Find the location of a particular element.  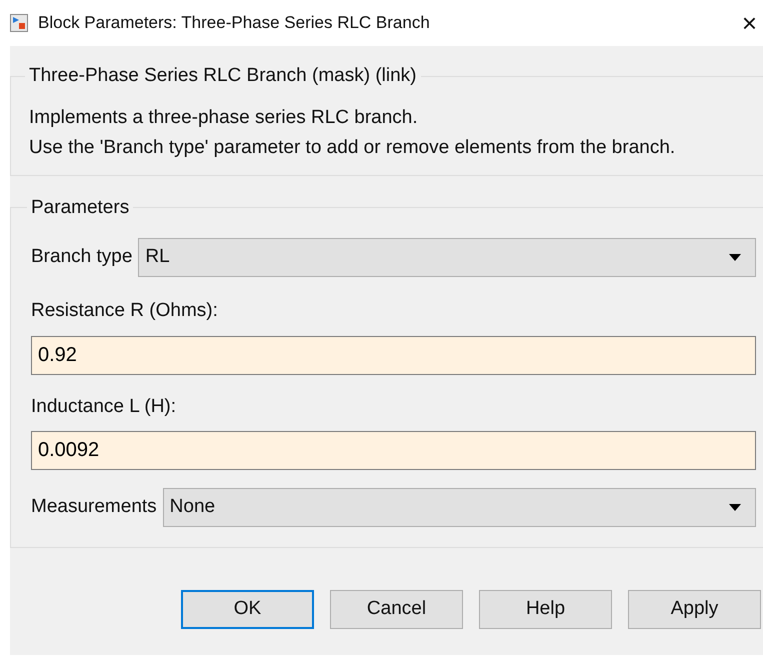

dropdown: RL is located at coordinates (447, 257).